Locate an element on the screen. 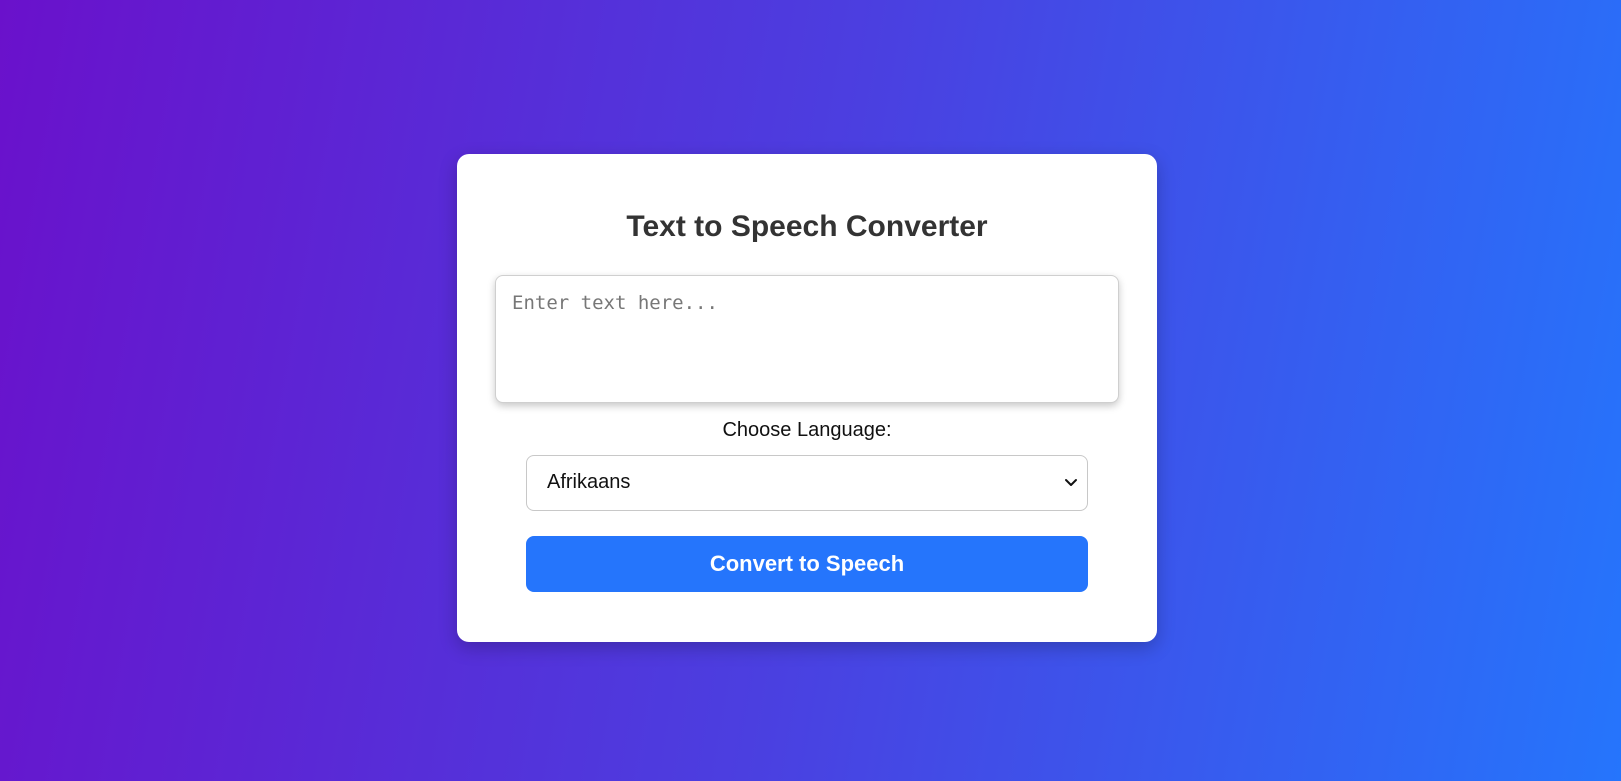  language-select: Afrikaans is located at coordinates (807, 483).